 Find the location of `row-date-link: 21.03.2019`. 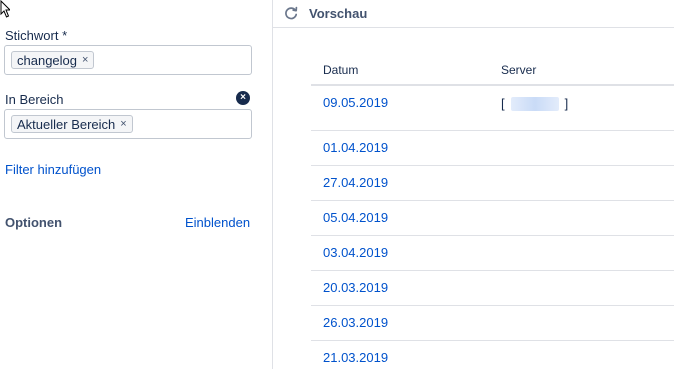

row-date-link: 21.03.2019 is located at coordinates (355, 357).